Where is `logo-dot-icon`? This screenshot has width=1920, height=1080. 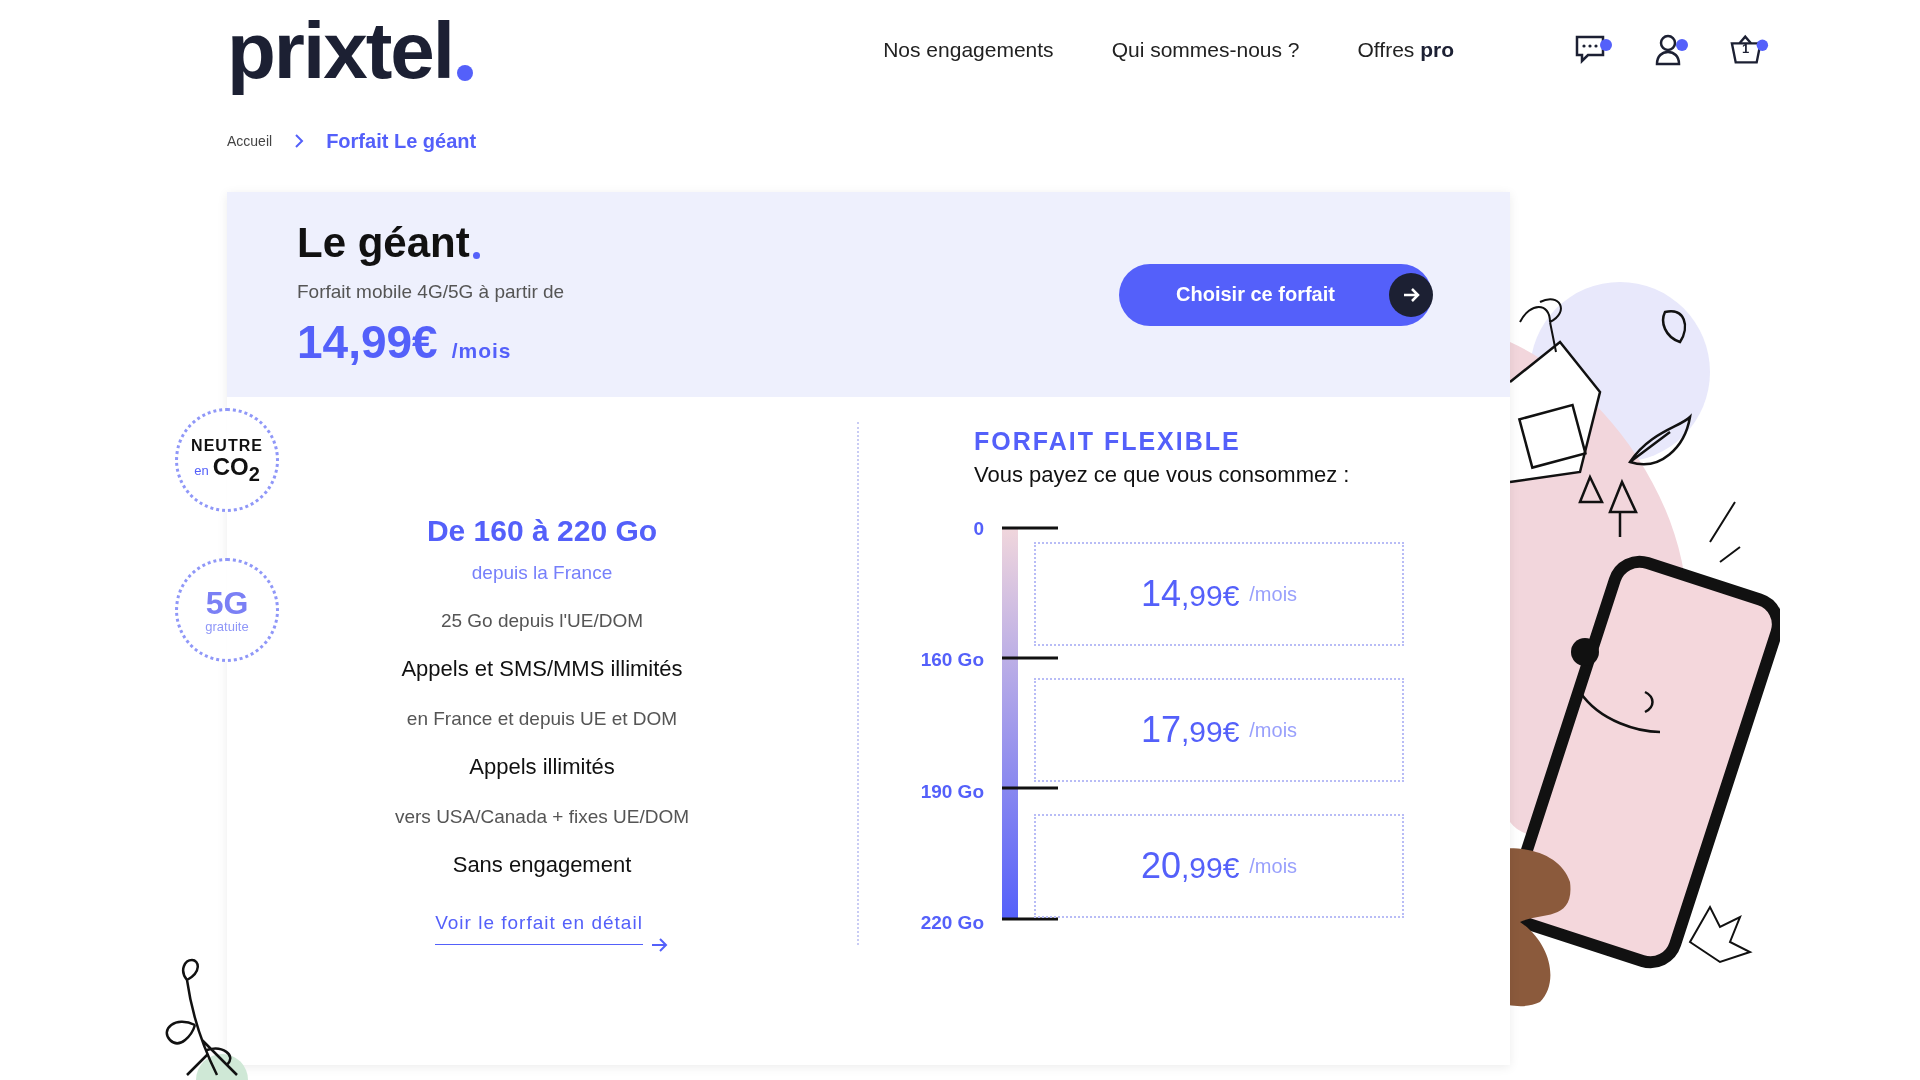 logo-dot-icon is located at coordinates (465, 73).